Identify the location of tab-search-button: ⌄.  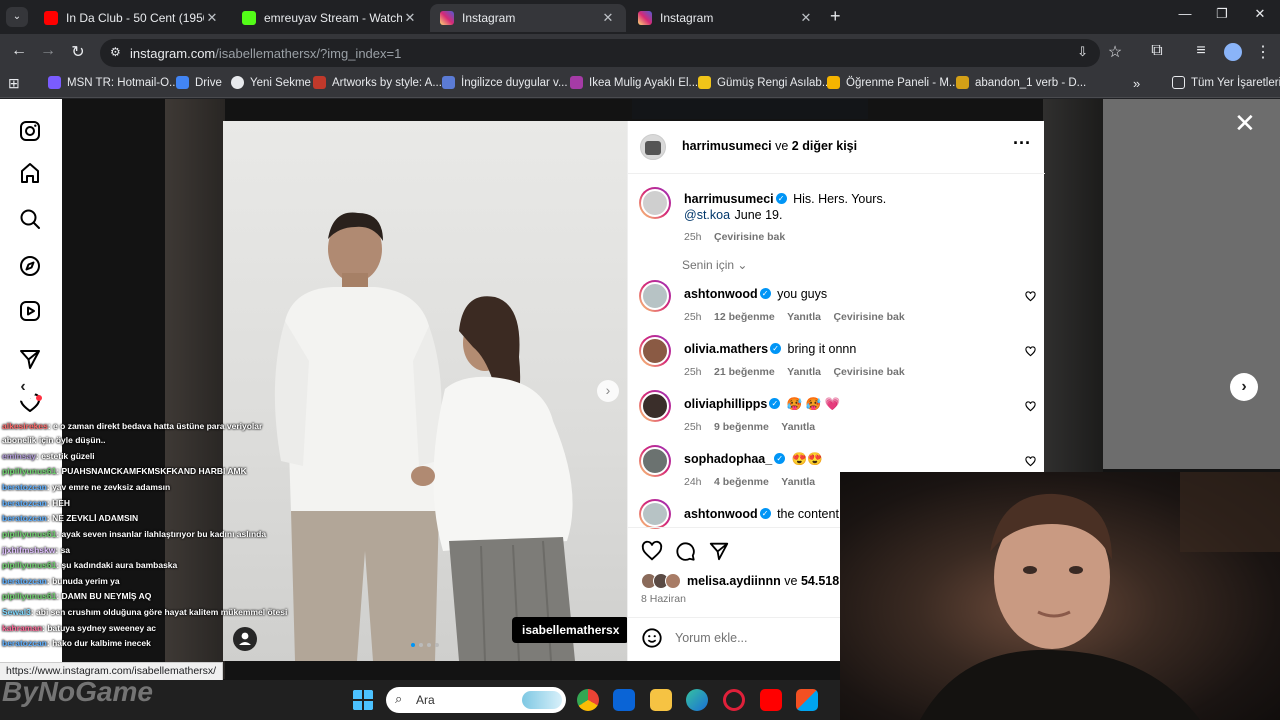
(17, 17).